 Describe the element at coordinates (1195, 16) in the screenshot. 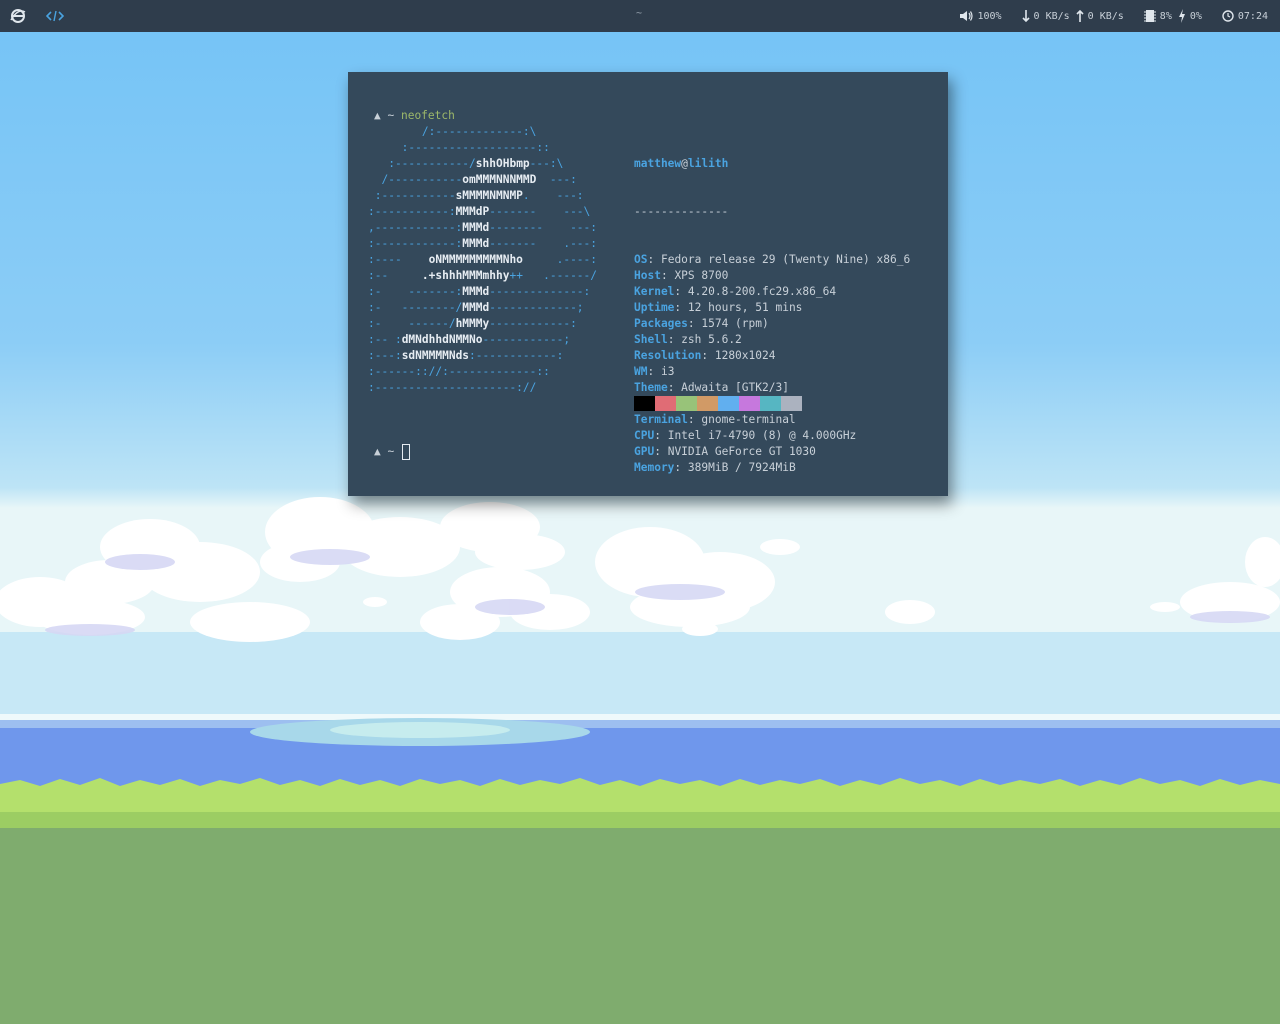

I see `power-value: 0%` at that location.